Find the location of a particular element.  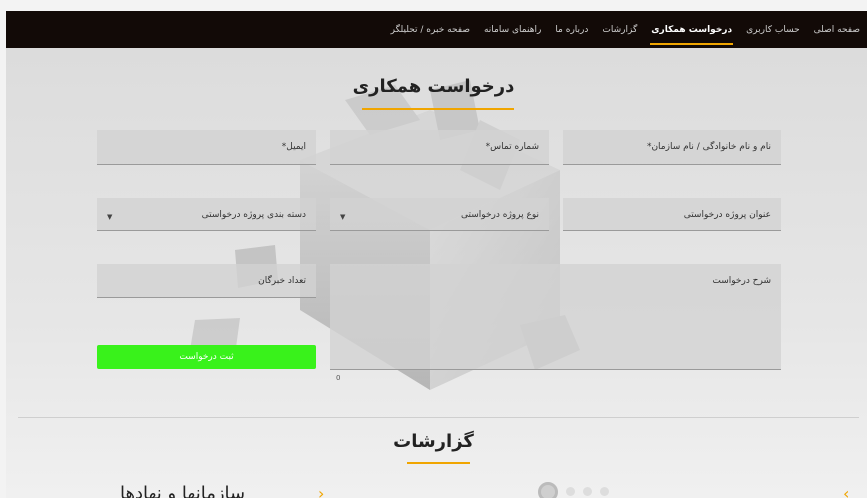

project-type-label: نوع پروژه درخواستی is located at coordinates (500, 215).